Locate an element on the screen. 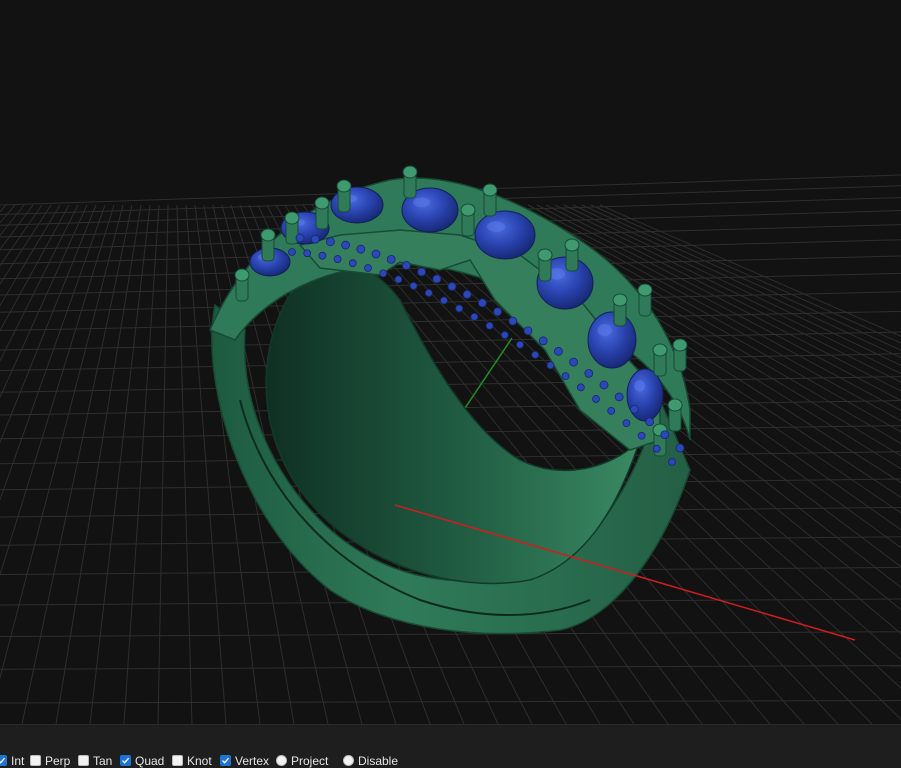 This screenshot has height=768, width=901. osnap-tan-option: Tan is located at coordinates (95, 760).